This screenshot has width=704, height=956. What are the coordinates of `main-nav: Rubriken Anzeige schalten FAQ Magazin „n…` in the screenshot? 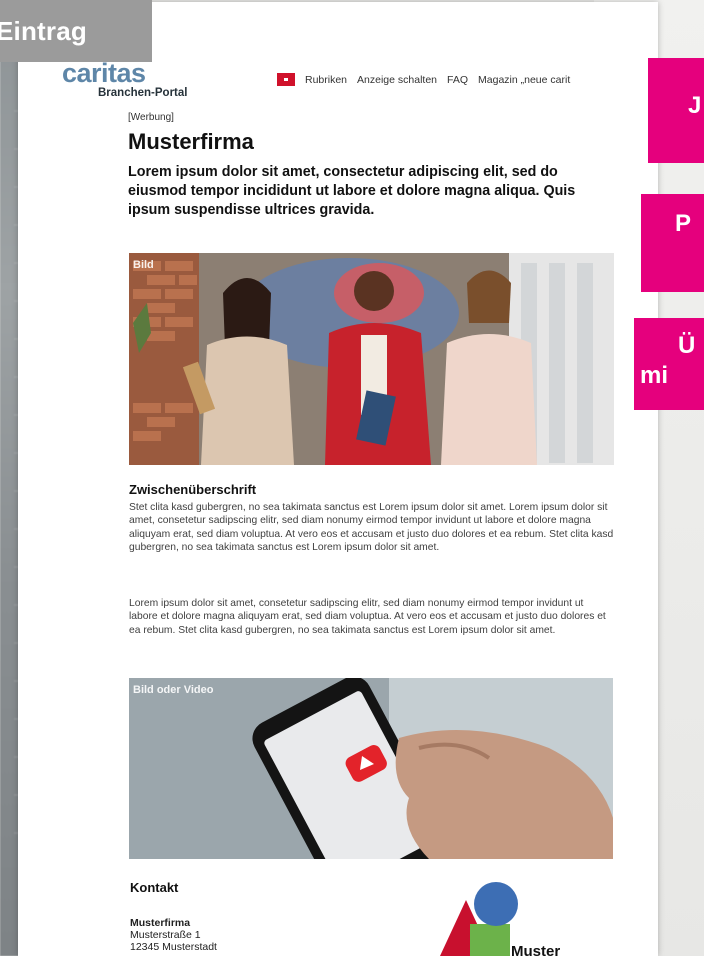 It's located at (423, 79).